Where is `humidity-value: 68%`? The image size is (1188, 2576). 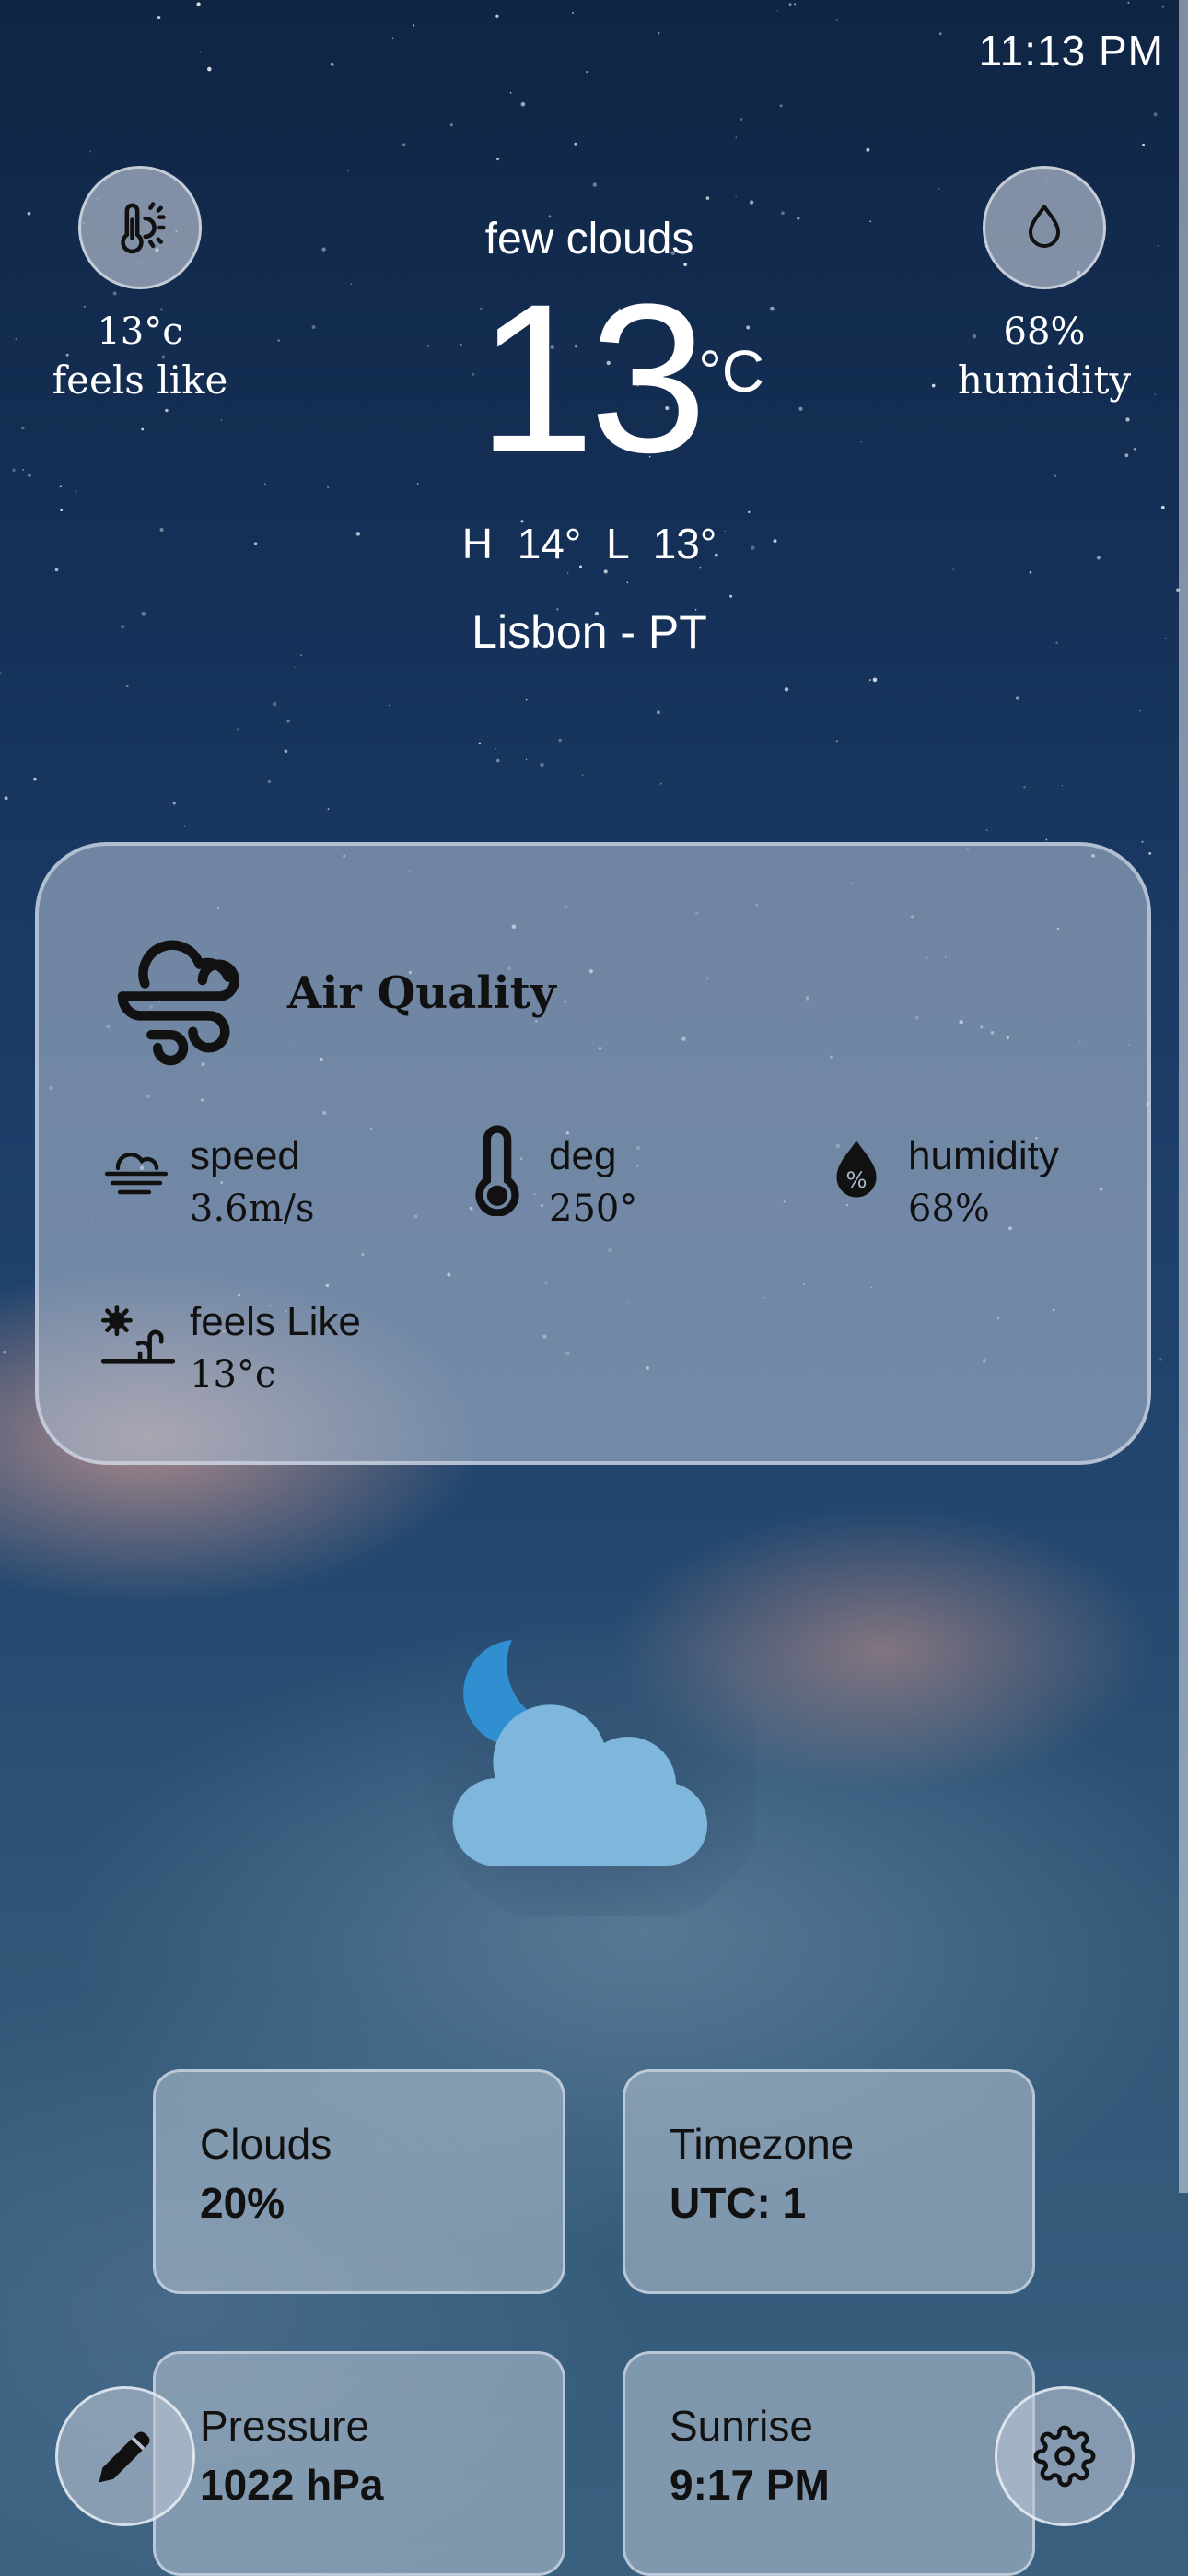 humidity-value: 68% is located at coordinates (1044, 331).